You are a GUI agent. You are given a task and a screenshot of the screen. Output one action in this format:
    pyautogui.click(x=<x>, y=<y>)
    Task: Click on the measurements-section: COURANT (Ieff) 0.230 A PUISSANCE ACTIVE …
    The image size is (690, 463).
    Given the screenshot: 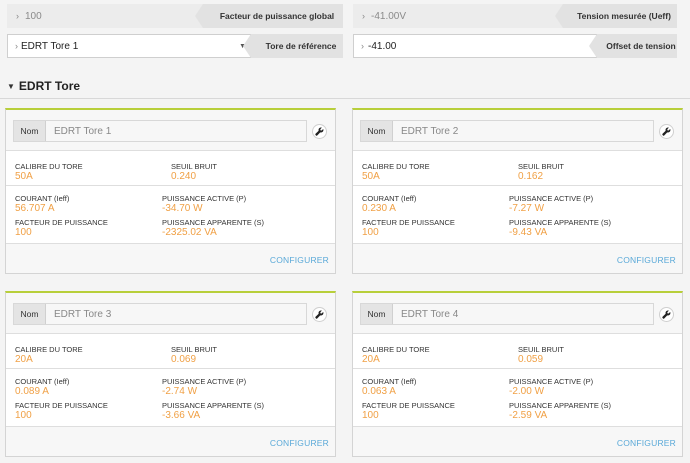 What is the action you would take?
    pyautogui.click(x=517, y=215)
    